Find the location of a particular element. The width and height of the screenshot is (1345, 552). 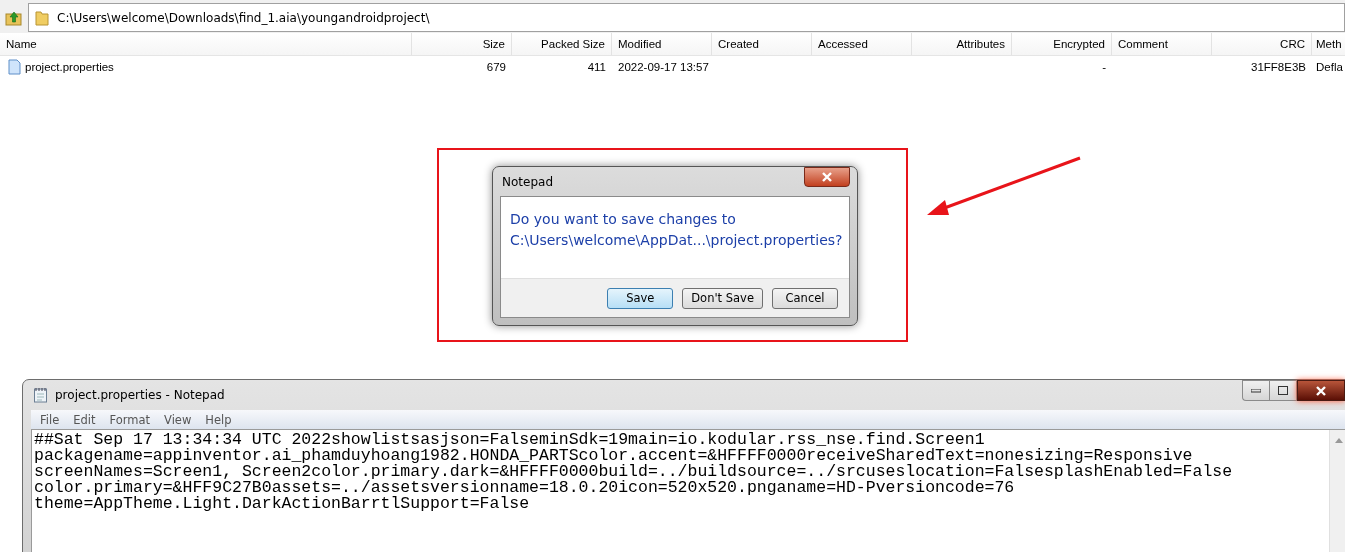

text-line: screenNames=Screen1, Screen2color.primary.dark=&HFFFF0000build=../buildsource=../srcuseslocation=FalsesplashEnabled=False is located at coordinates (634, 472).